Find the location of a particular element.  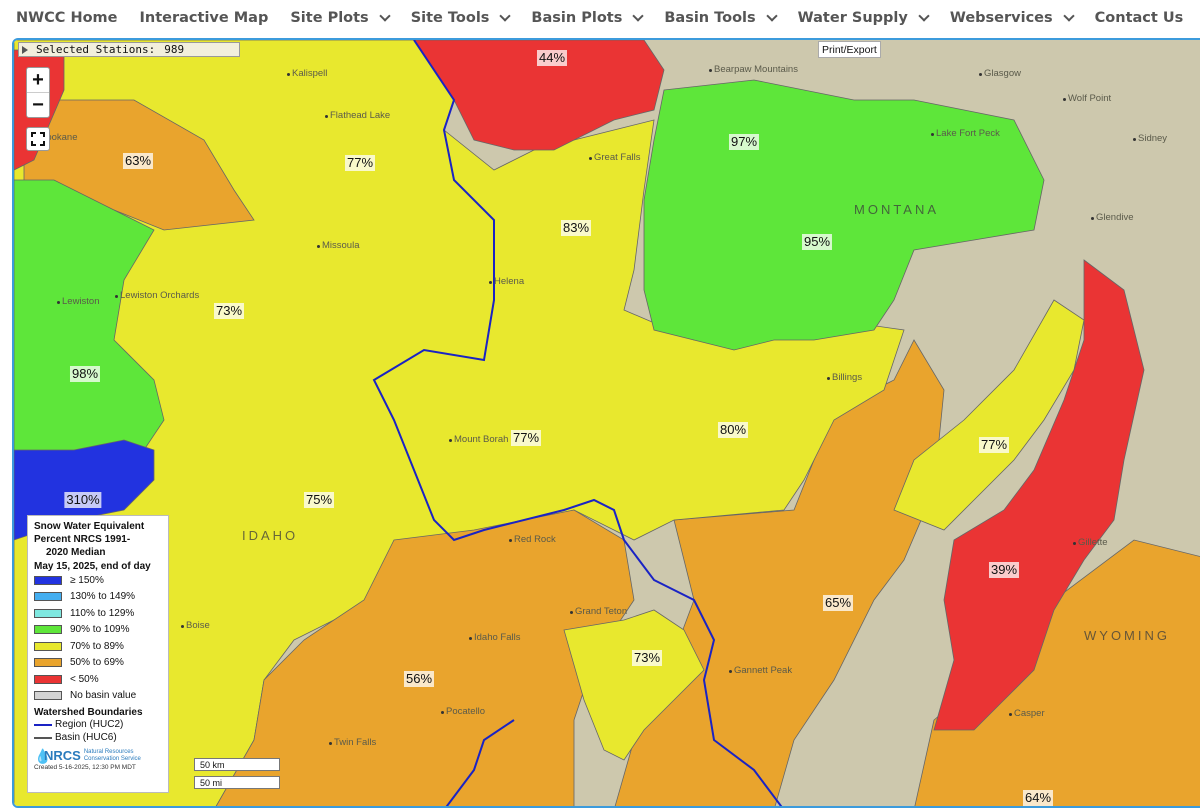

legend-item: 90% to 109% is located at coordinates (98, 630).